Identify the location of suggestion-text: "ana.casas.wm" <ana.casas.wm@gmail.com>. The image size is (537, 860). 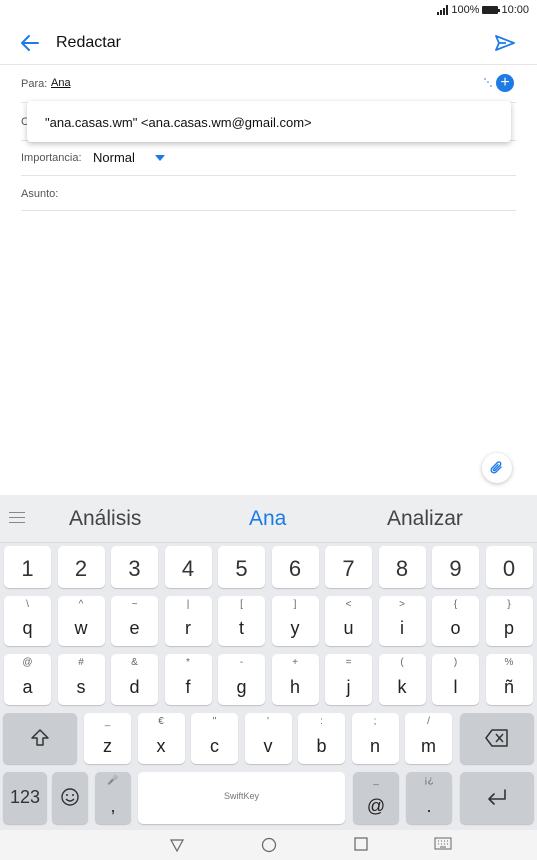
(178, 122).